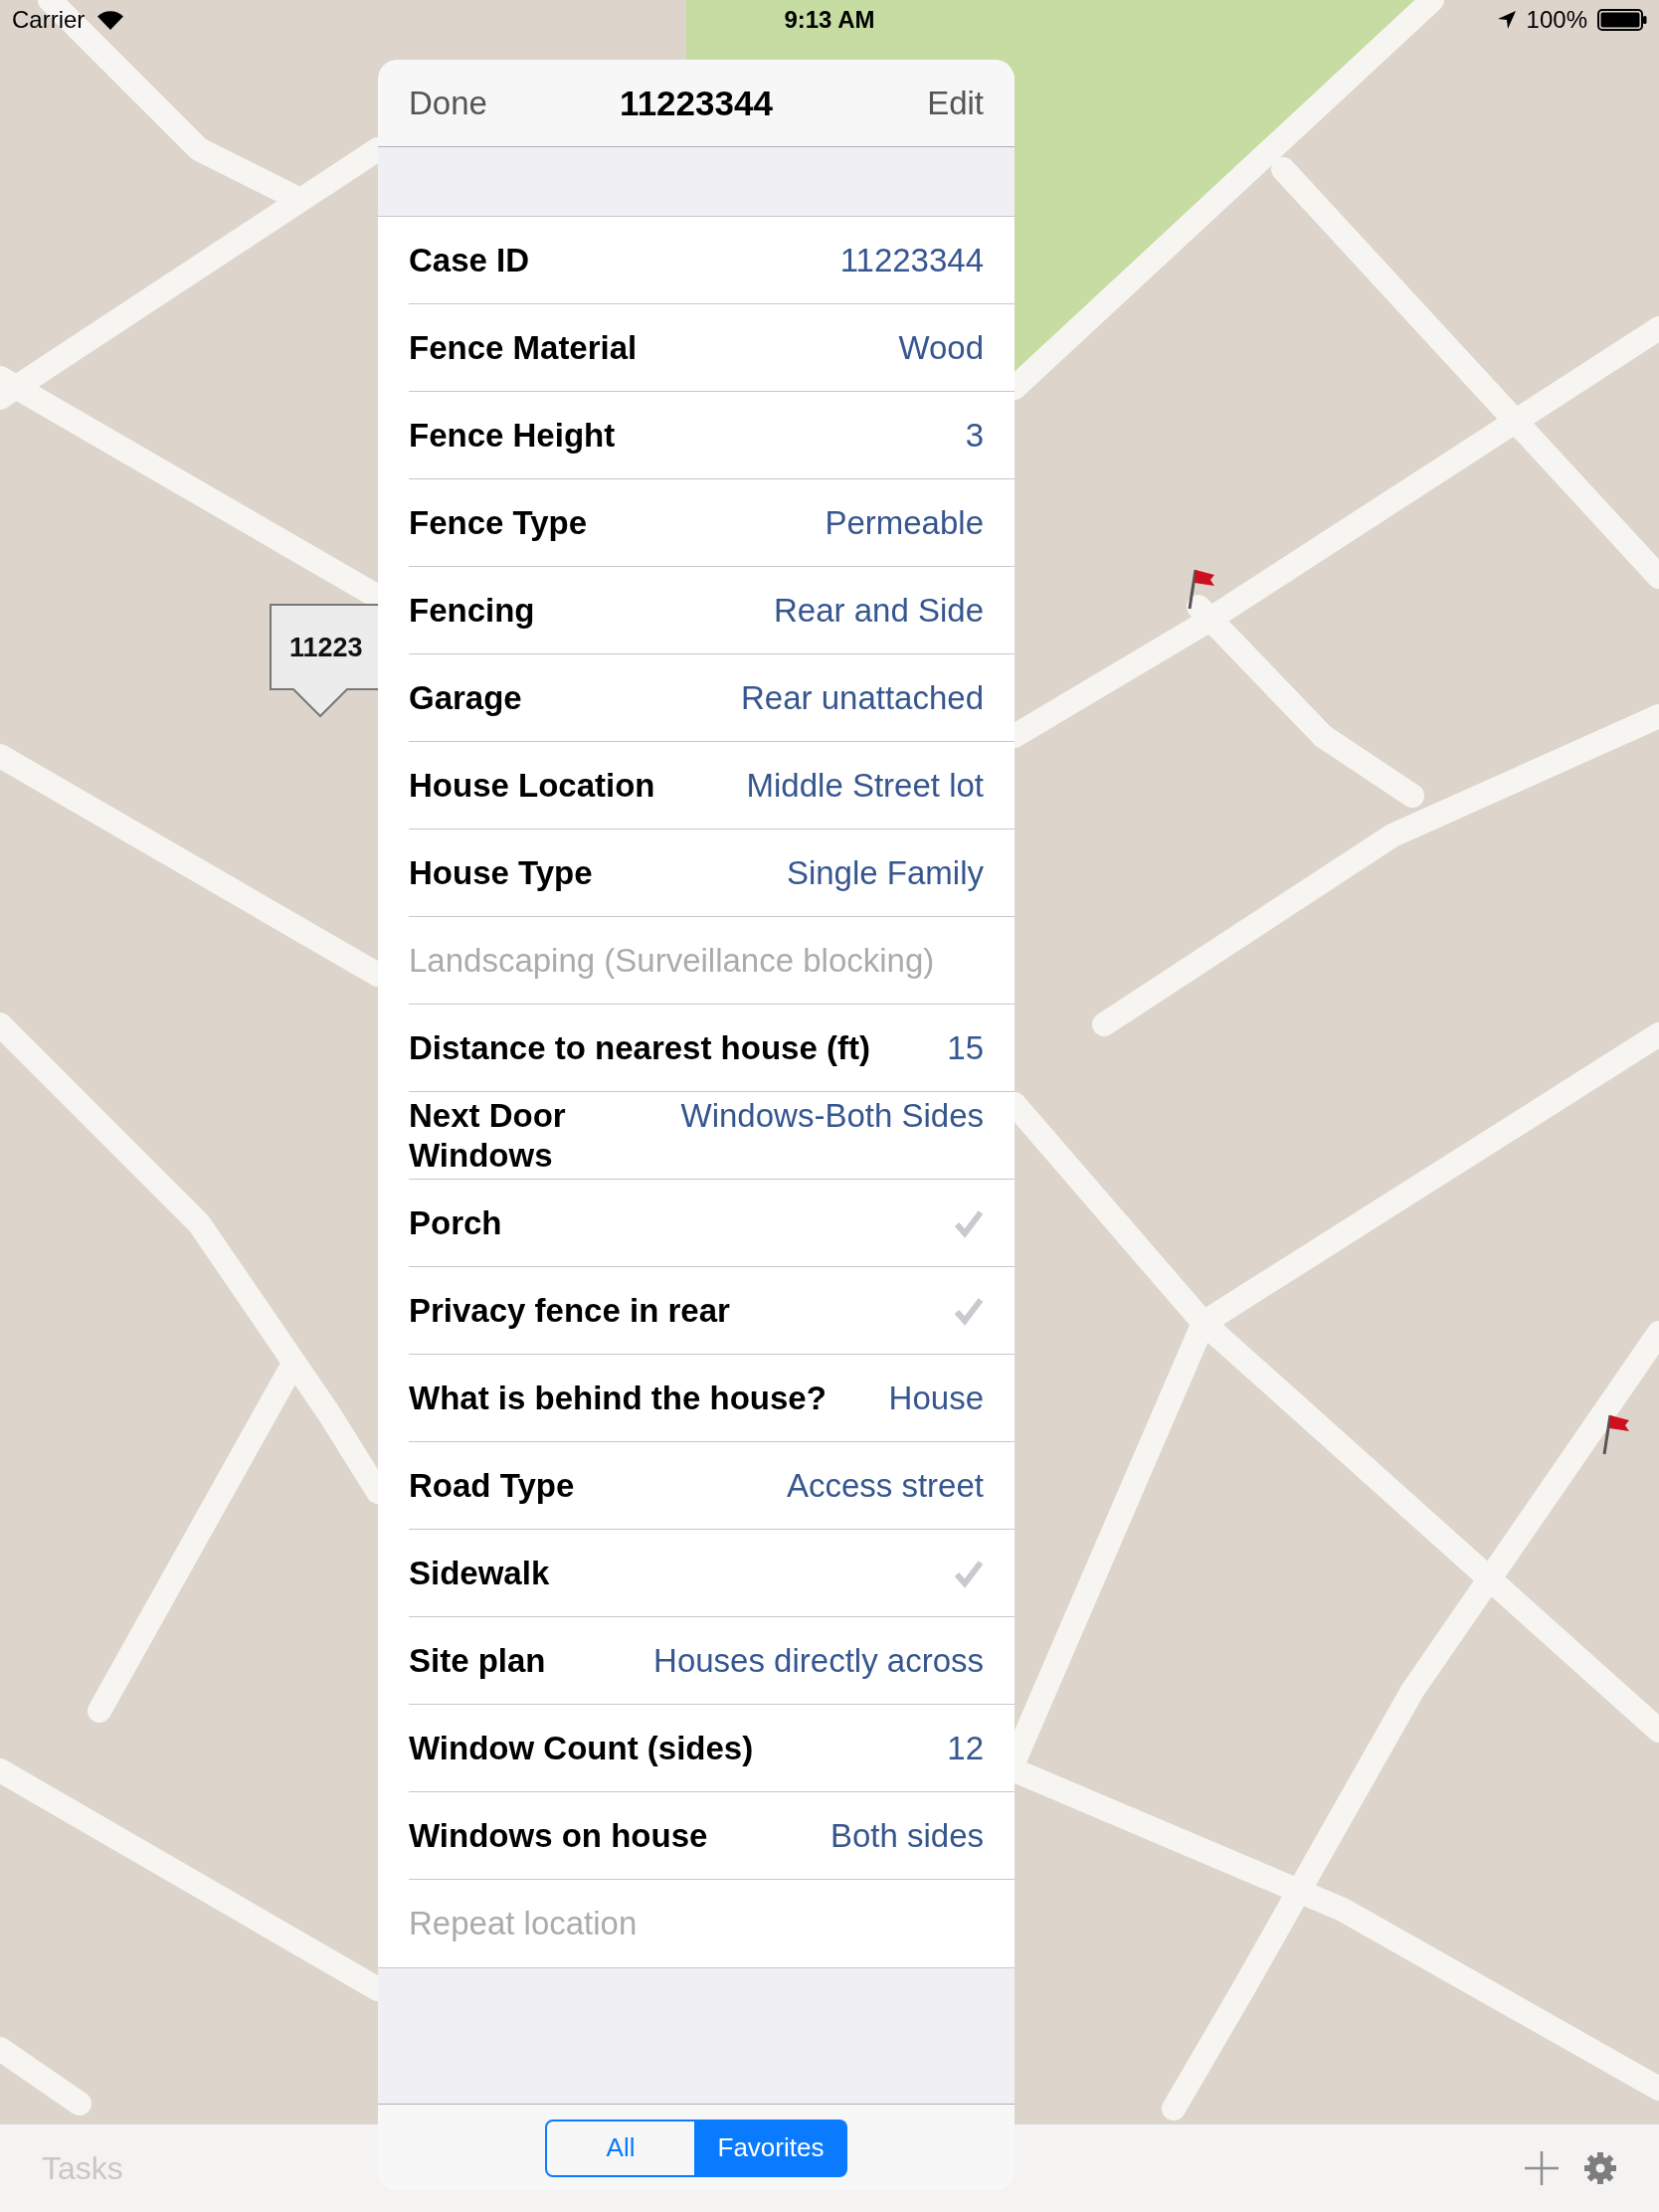 The width and height of the screenshot is (1659, 2212). I want to click on field-label: Next Door Windows, so click(488, 1135).